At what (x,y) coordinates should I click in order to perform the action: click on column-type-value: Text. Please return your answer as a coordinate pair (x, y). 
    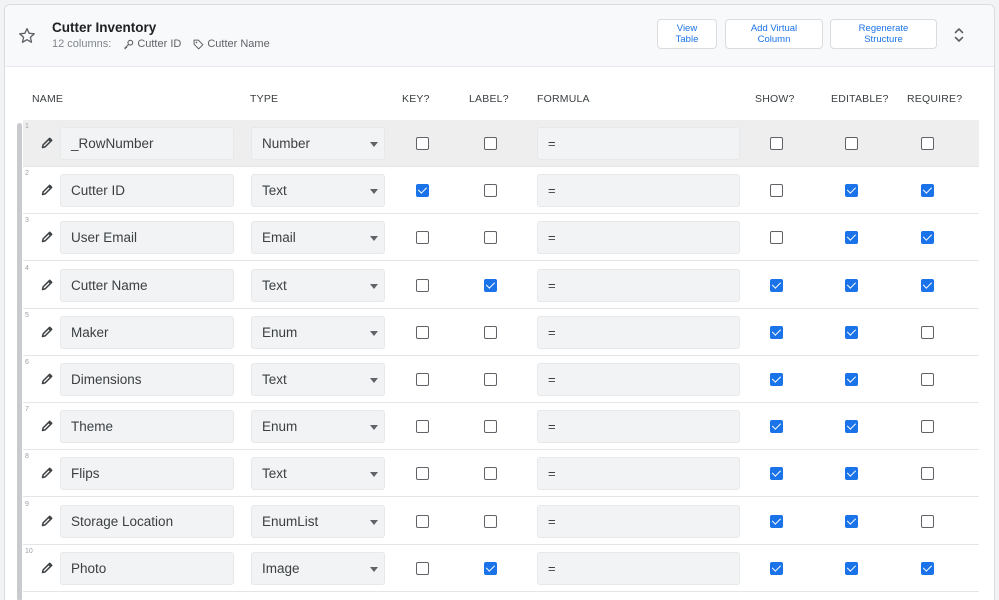
    Looking at the image, I should click on (274, 285).